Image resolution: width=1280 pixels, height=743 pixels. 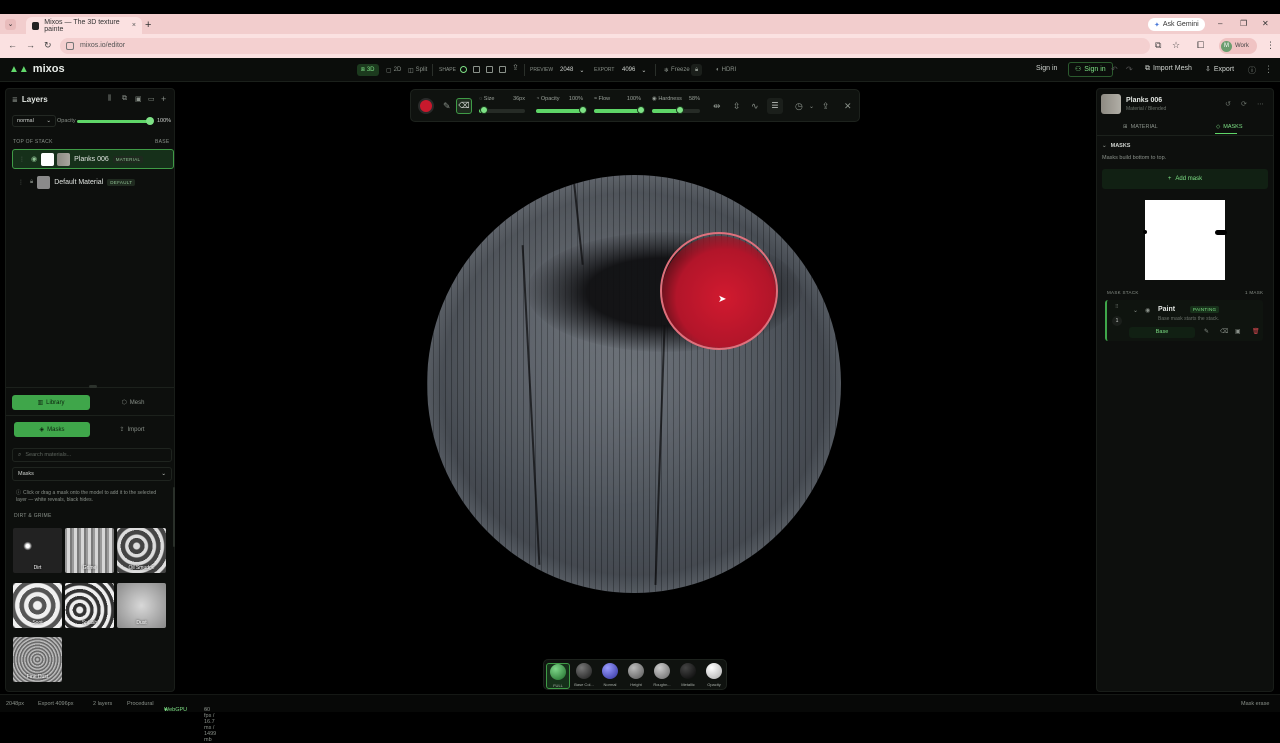 What do you see at coordinates (141, 550) in the screenshot?
I see `mask-tile-oil-smudge: Oil Smudge` at bounding box center [141, 550].